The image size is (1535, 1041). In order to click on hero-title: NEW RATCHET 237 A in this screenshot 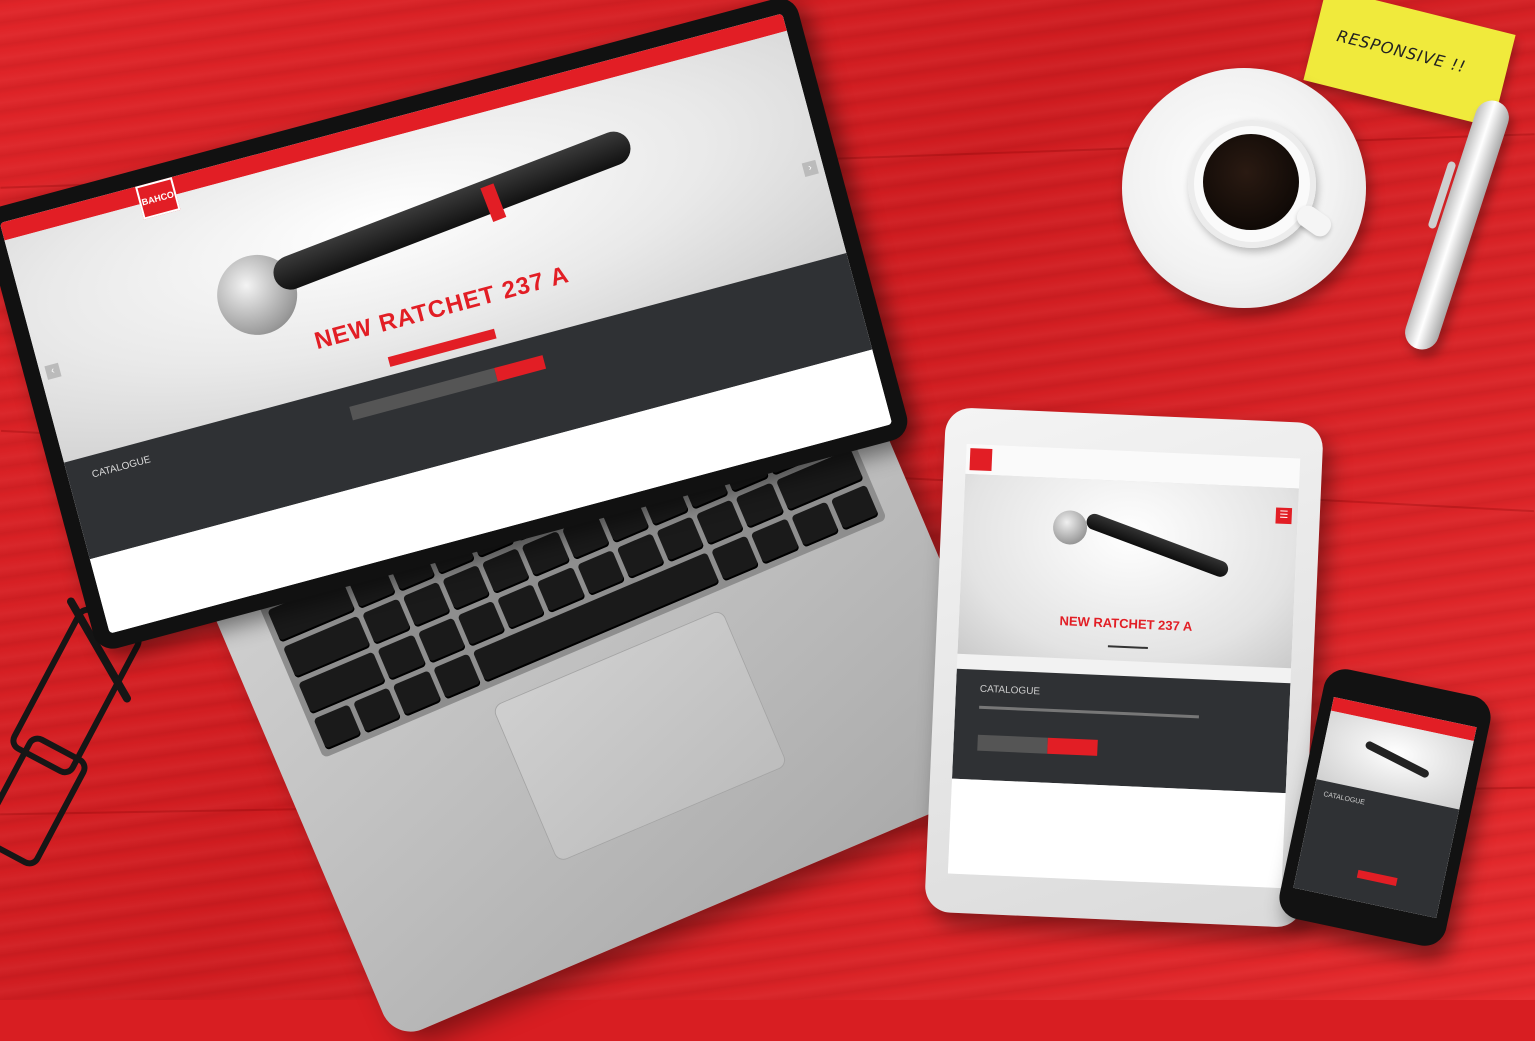, I will do `click(1126, 623)`.